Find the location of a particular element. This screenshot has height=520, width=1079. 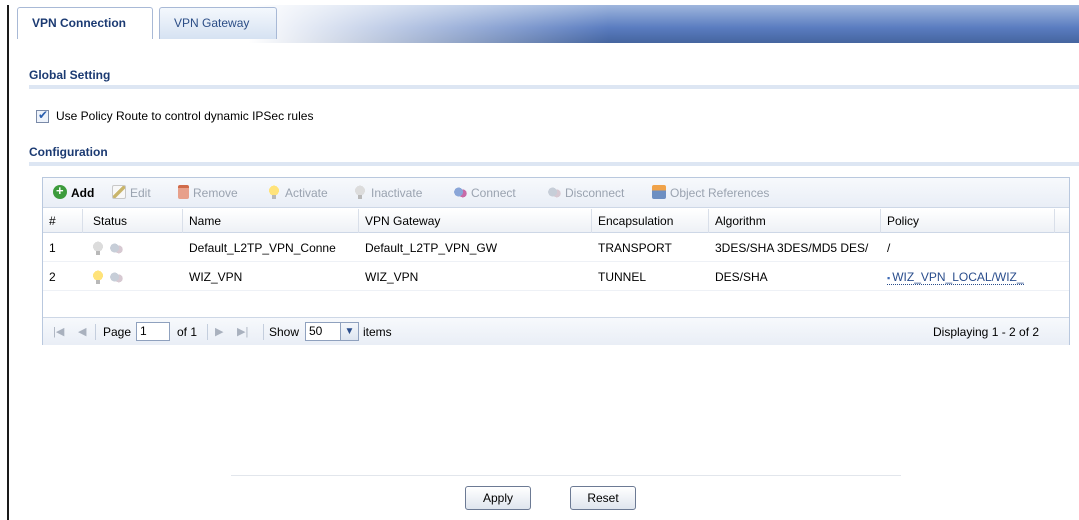

trash-icon is located at coordinates (183, 192).